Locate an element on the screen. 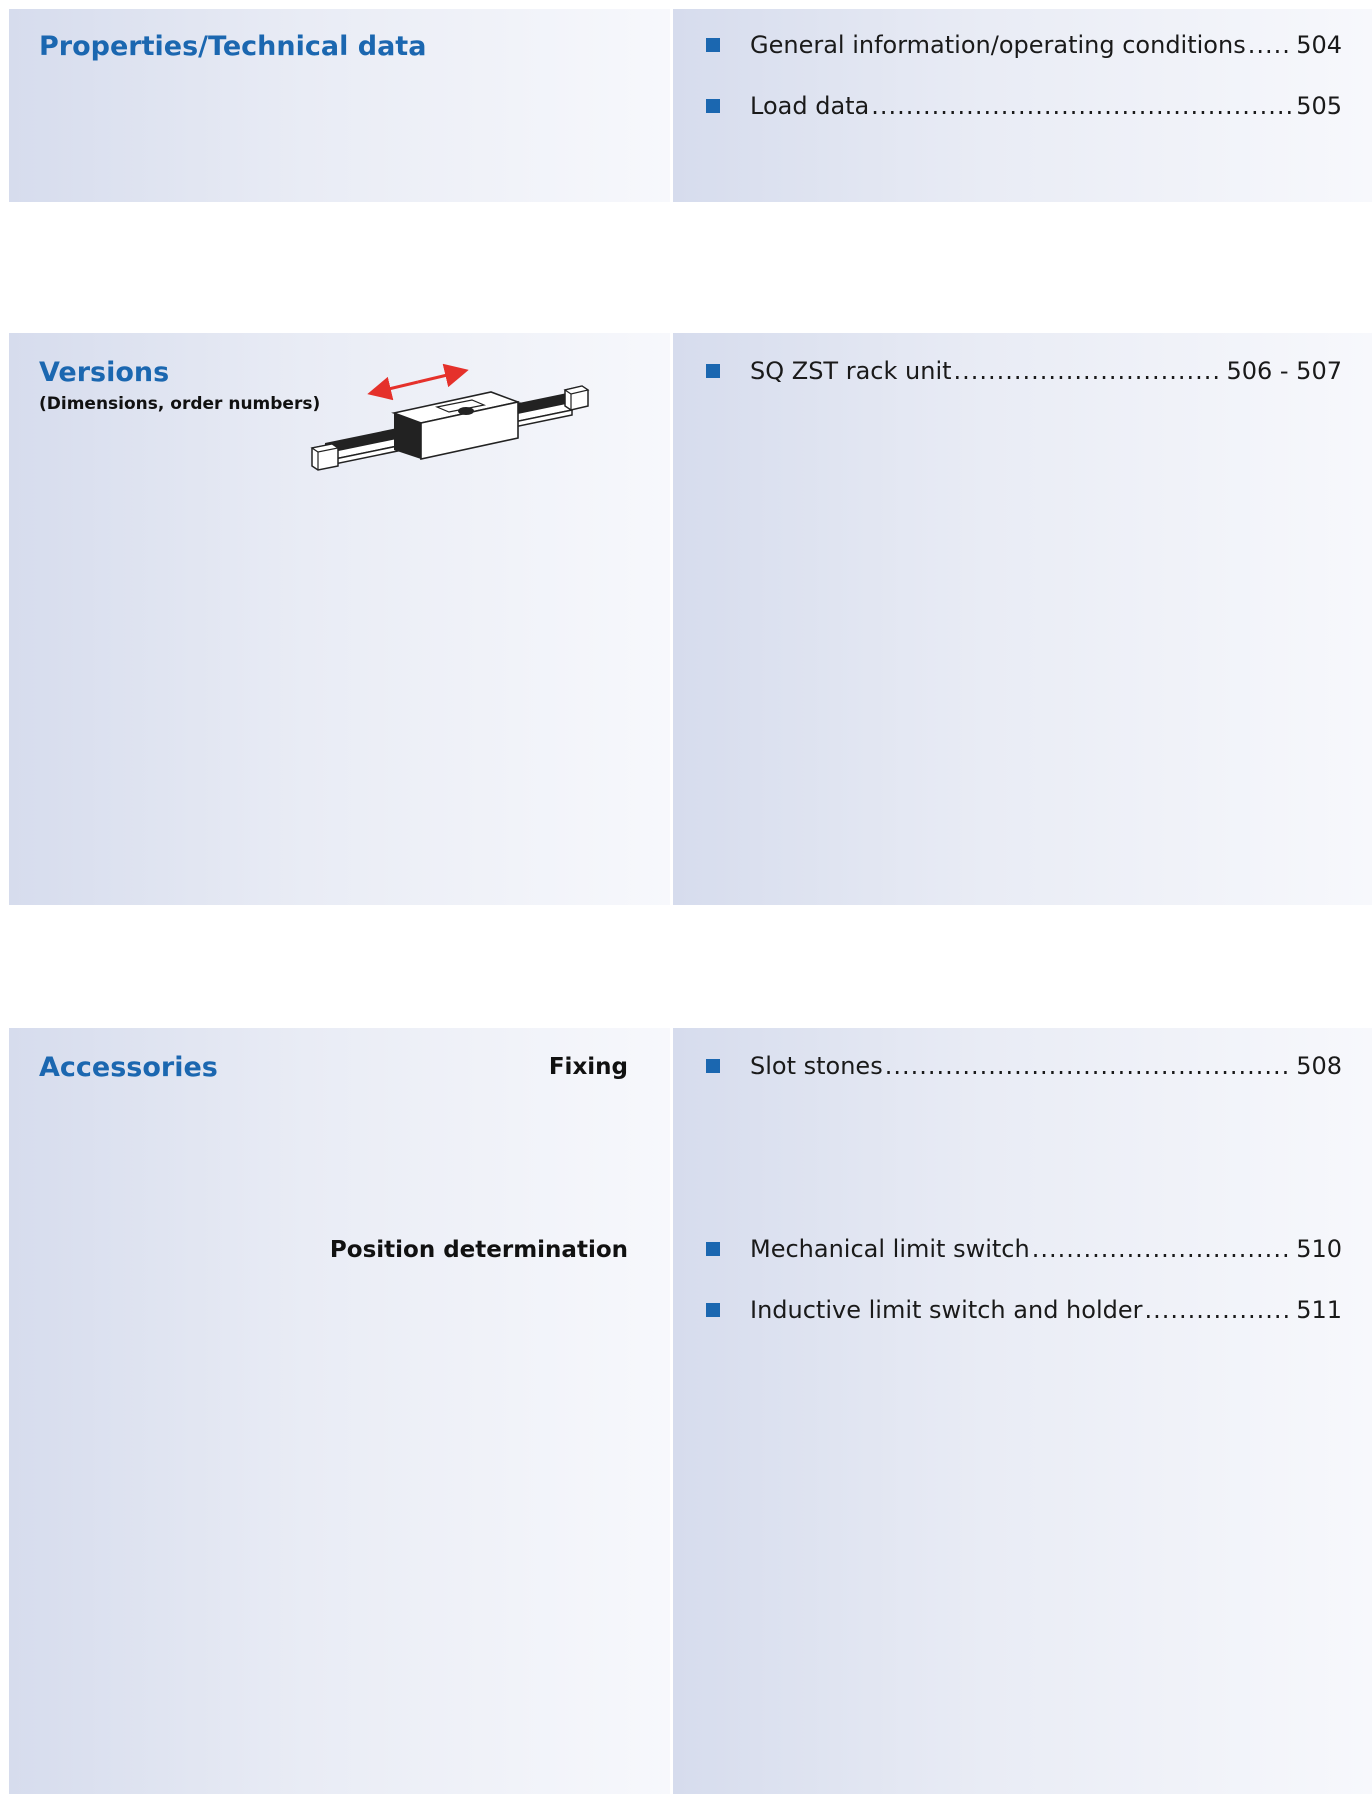 The width and height of the screenshot is (1372, 1794). toc-item-label: General information/operating conditions is located at coordinates (998, 45).